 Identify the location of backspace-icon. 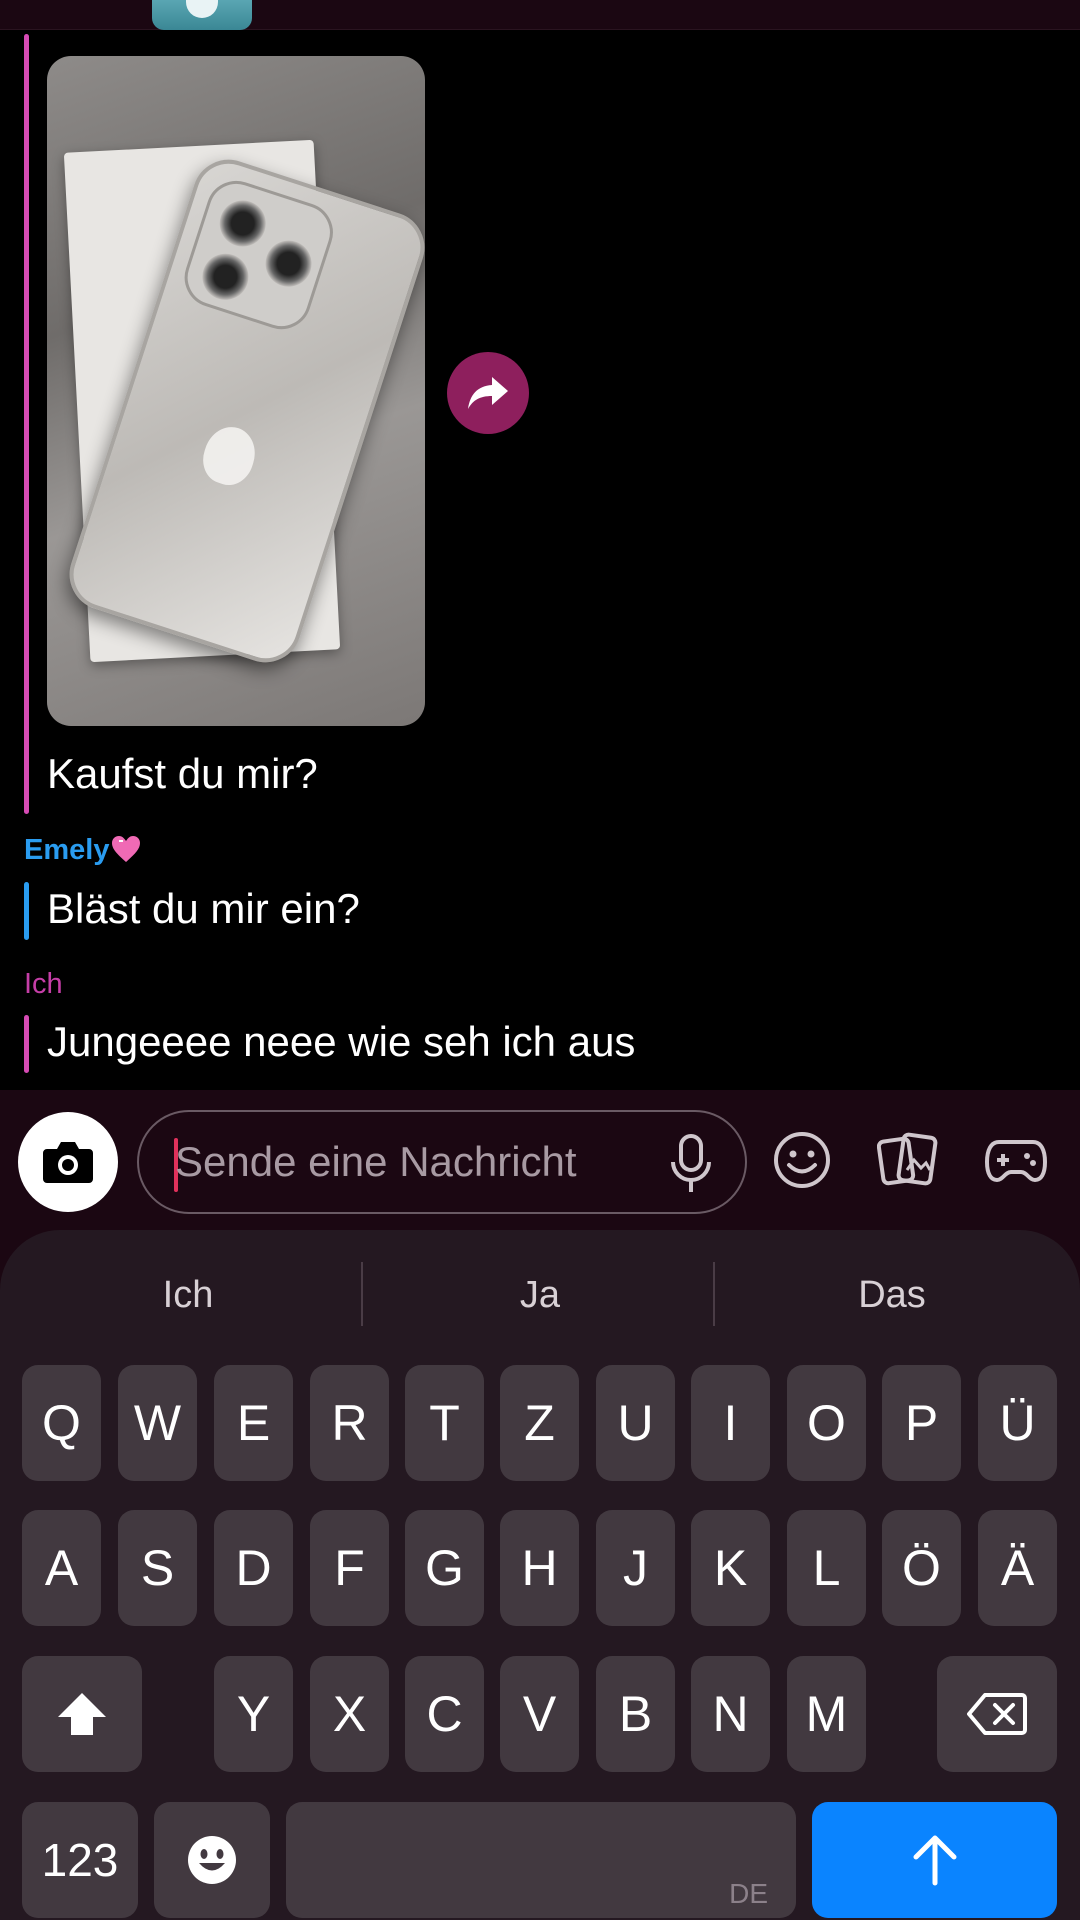
(997, 1714).